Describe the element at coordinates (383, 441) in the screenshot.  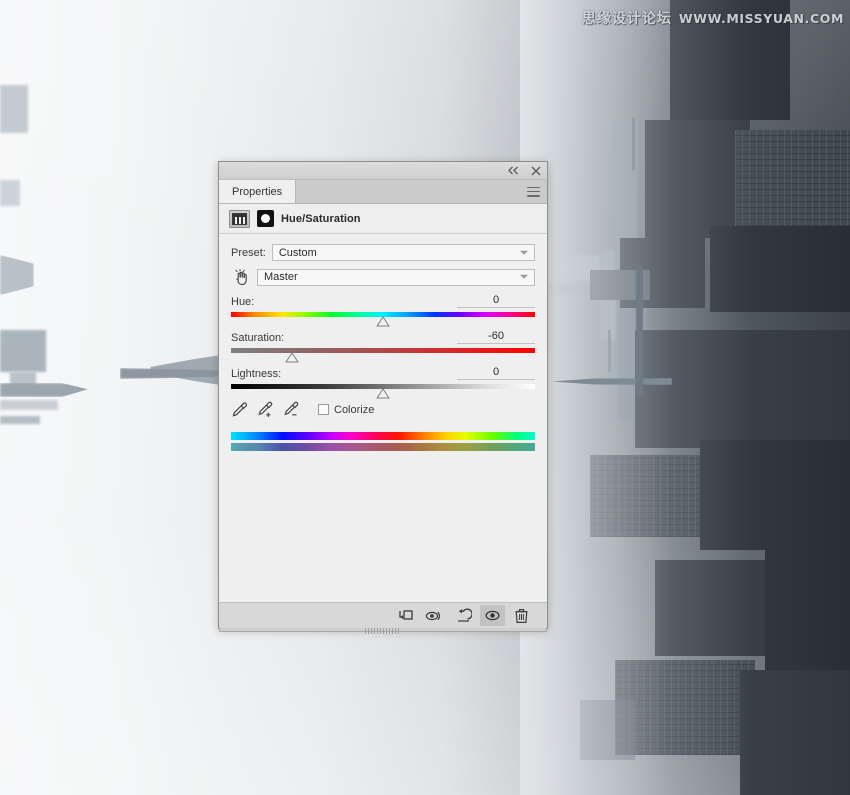
I see `color-range-spectrum` at that location.